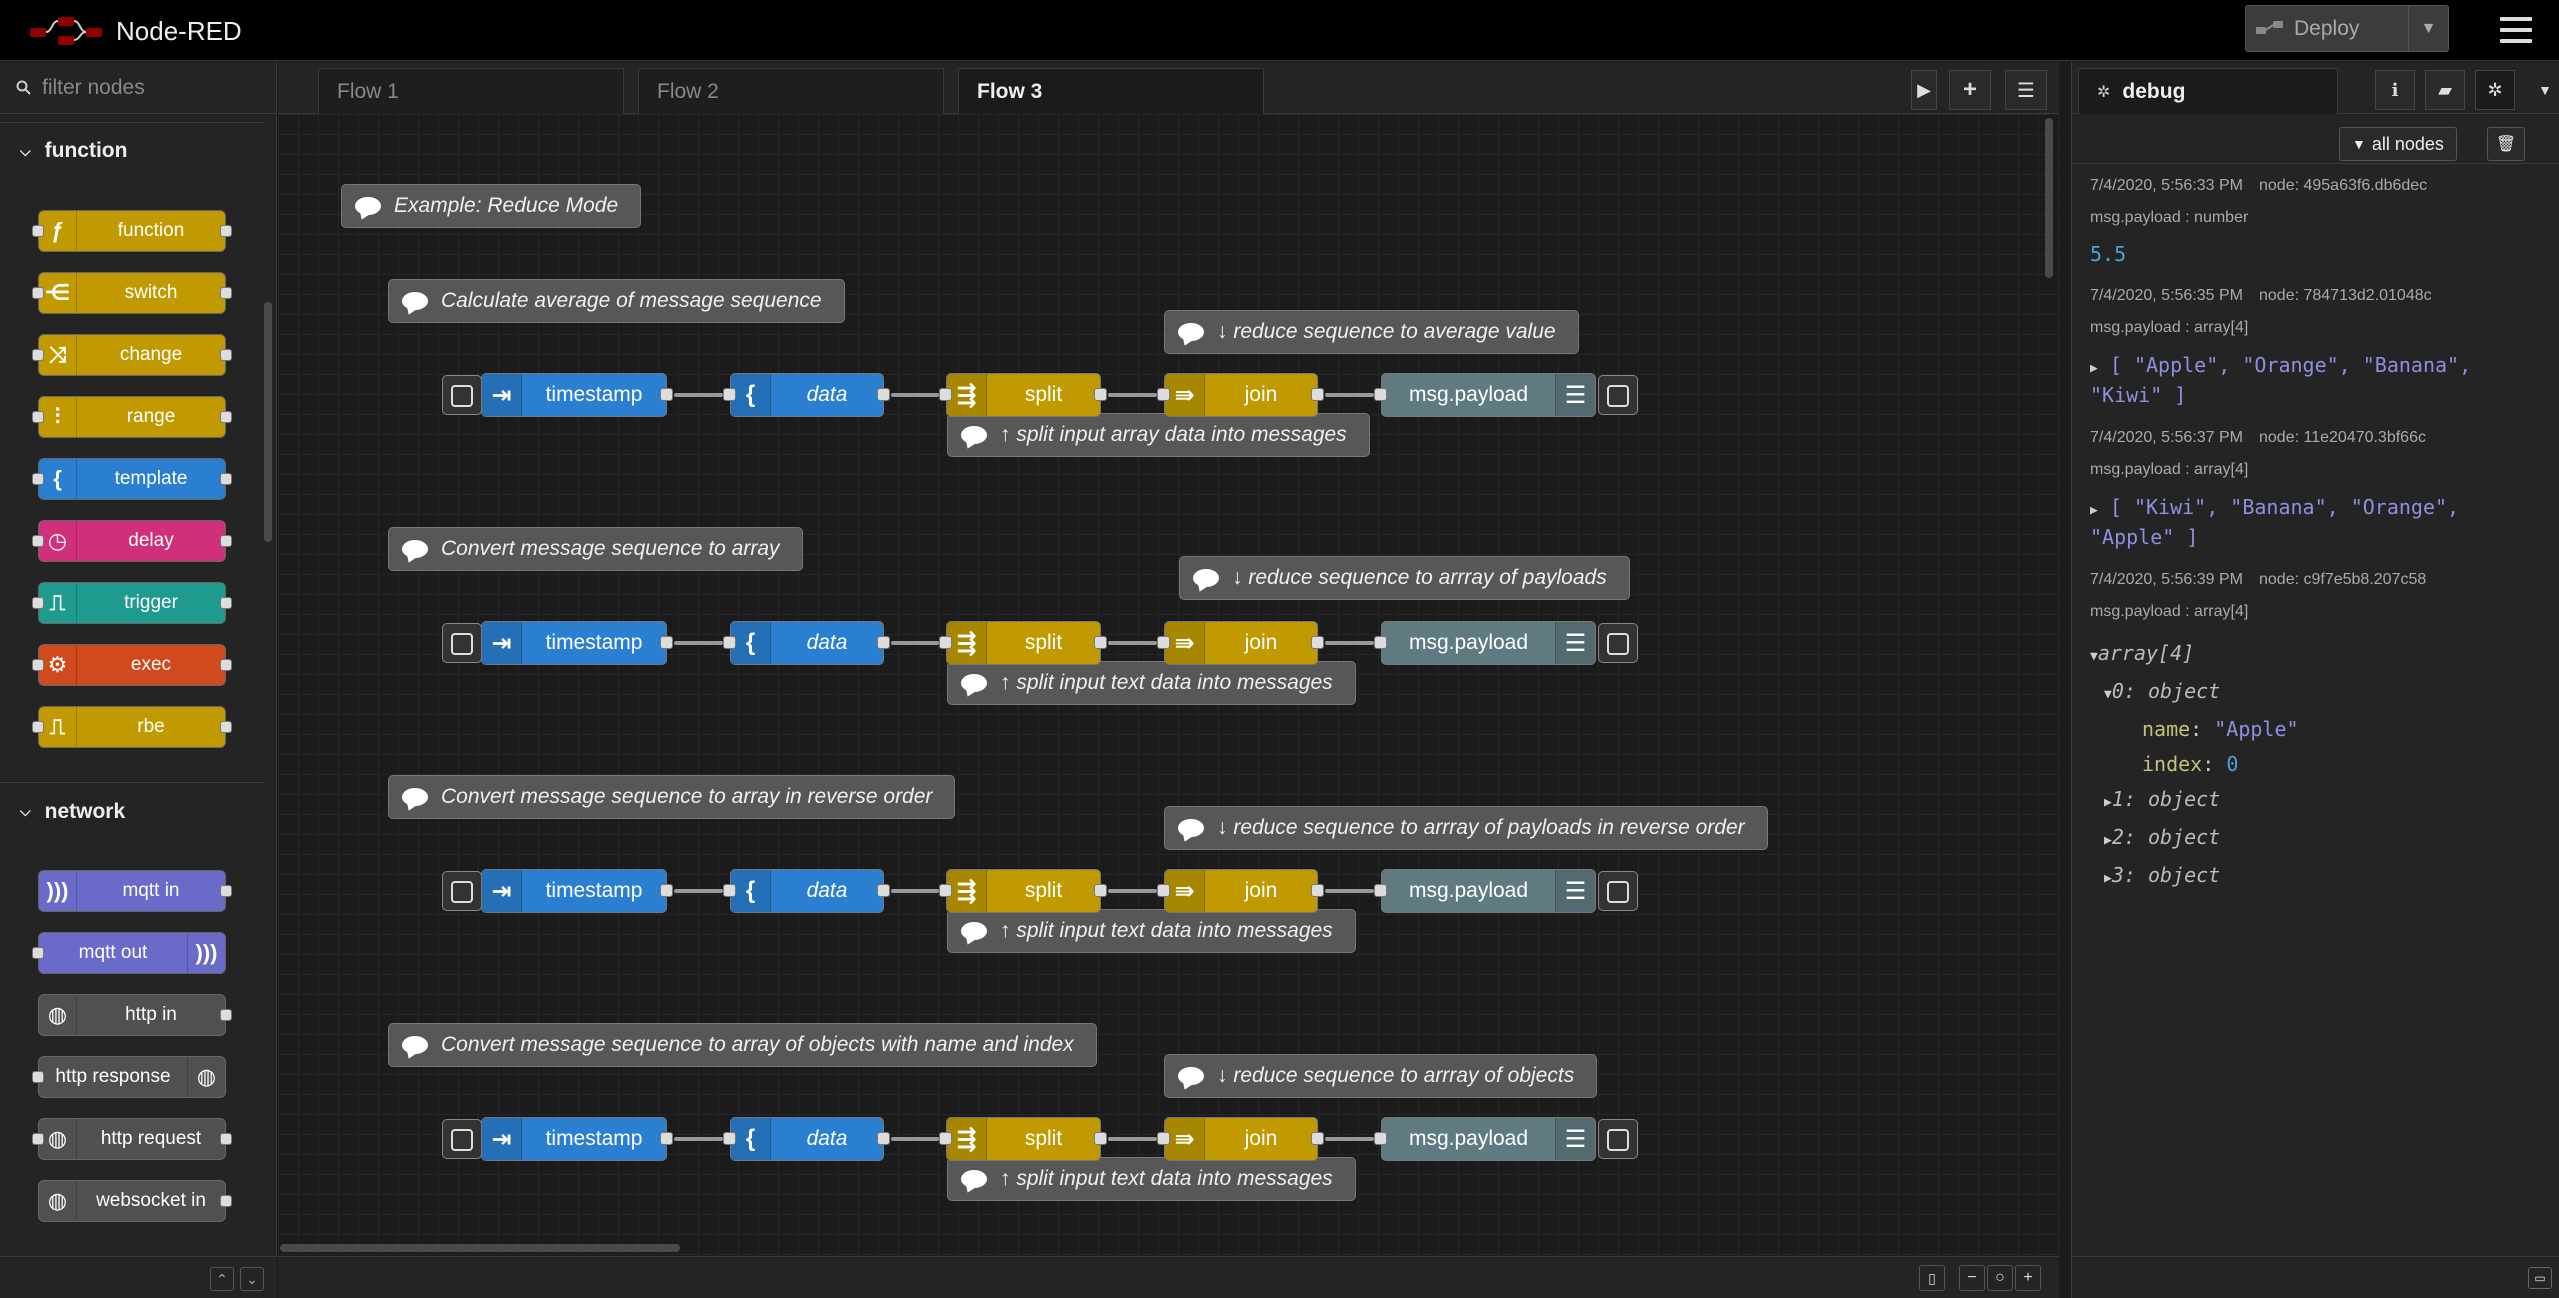 Image resolution: width=2559 pixels, height=1298 pixels. Describe the element at coordinates (2445, 90) in the screenshot. I see `help-book-icon: ▰` at that location.